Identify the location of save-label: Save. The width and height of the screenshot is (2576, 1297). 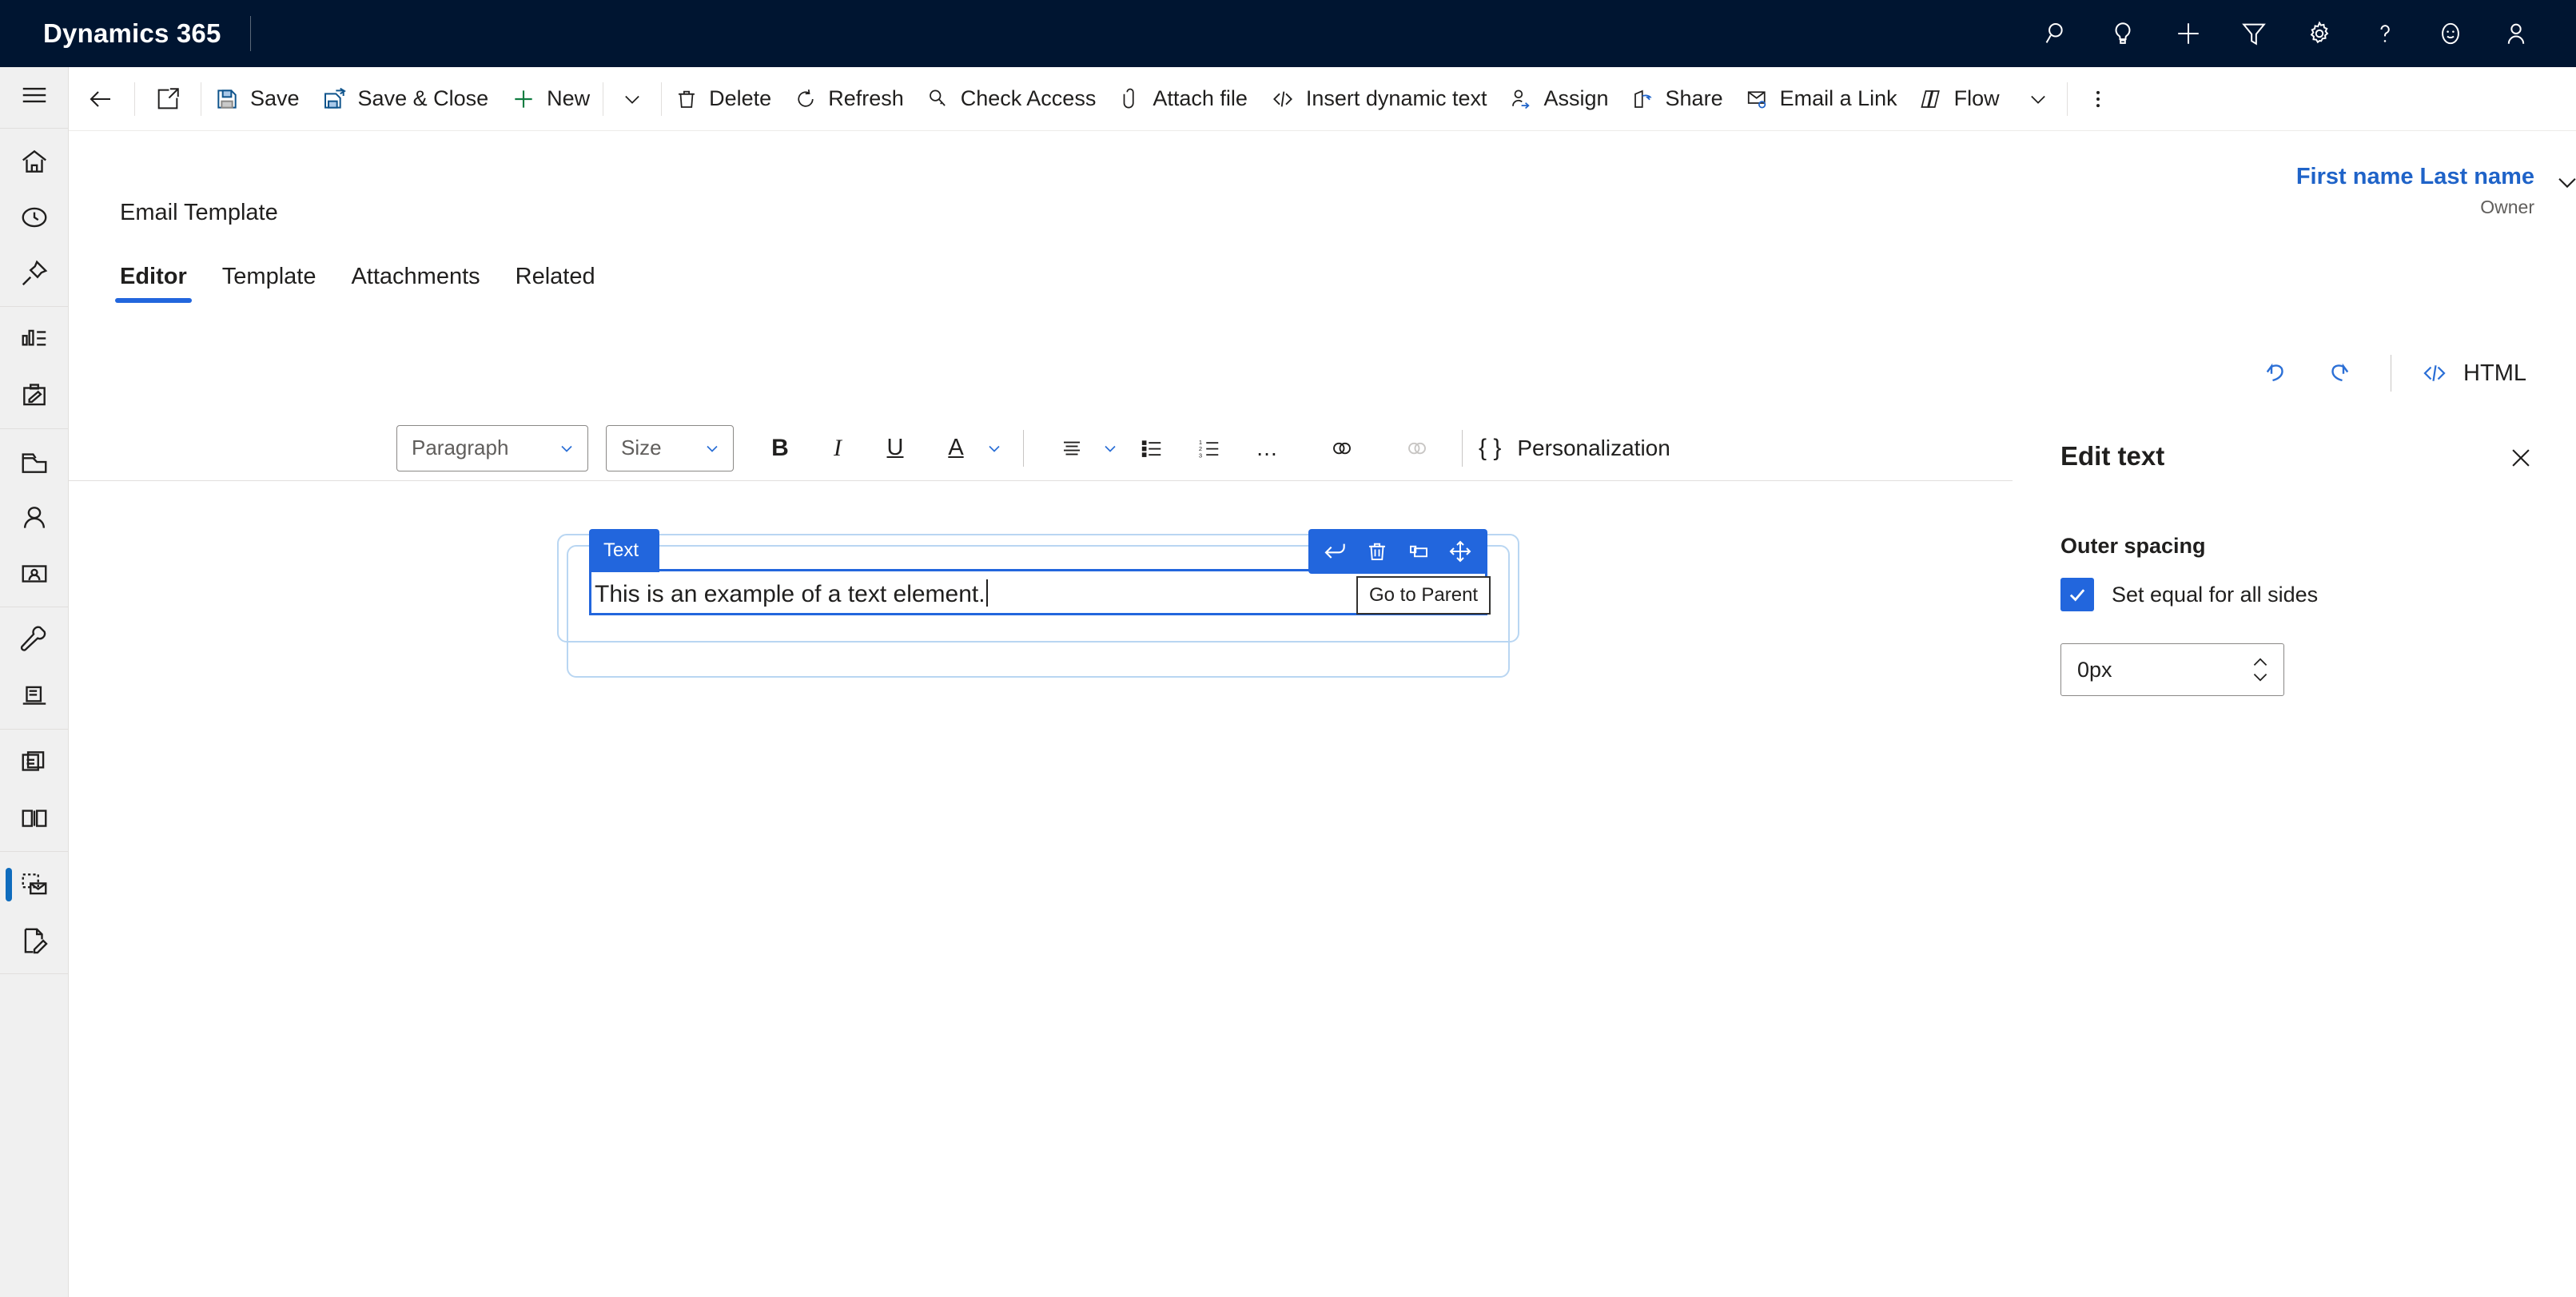
(275, 98).